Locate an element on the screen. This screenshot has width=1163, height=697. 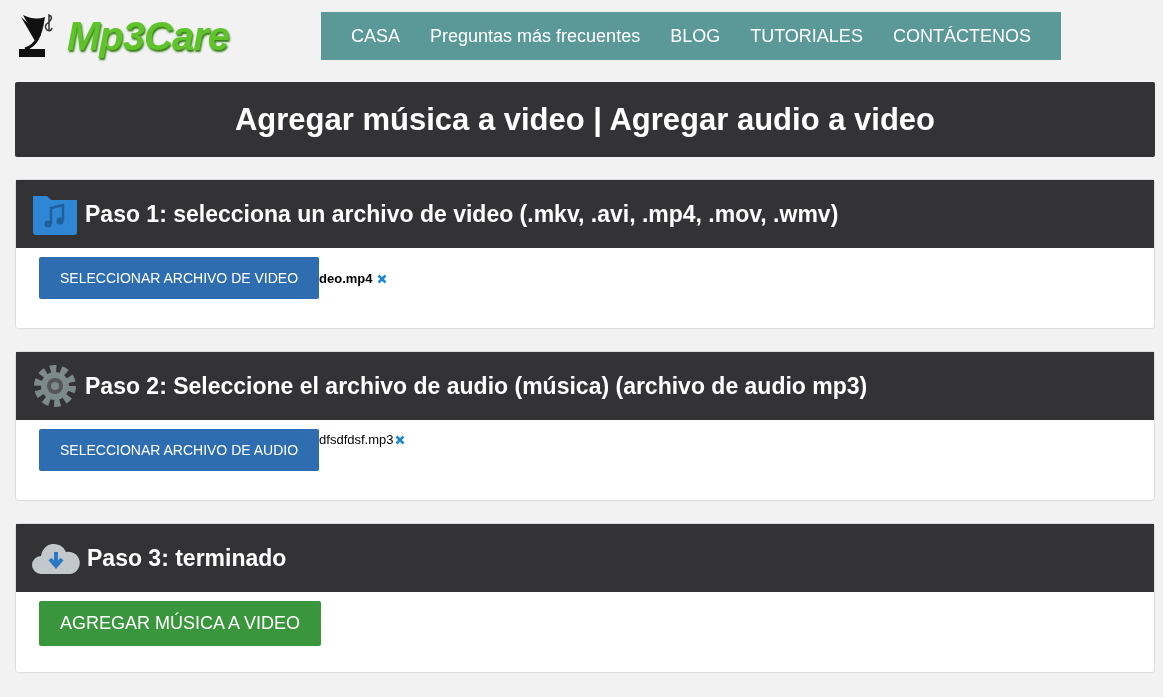
file-name: dfsdfdsf.mp3 is located at coordinates (356, 439).